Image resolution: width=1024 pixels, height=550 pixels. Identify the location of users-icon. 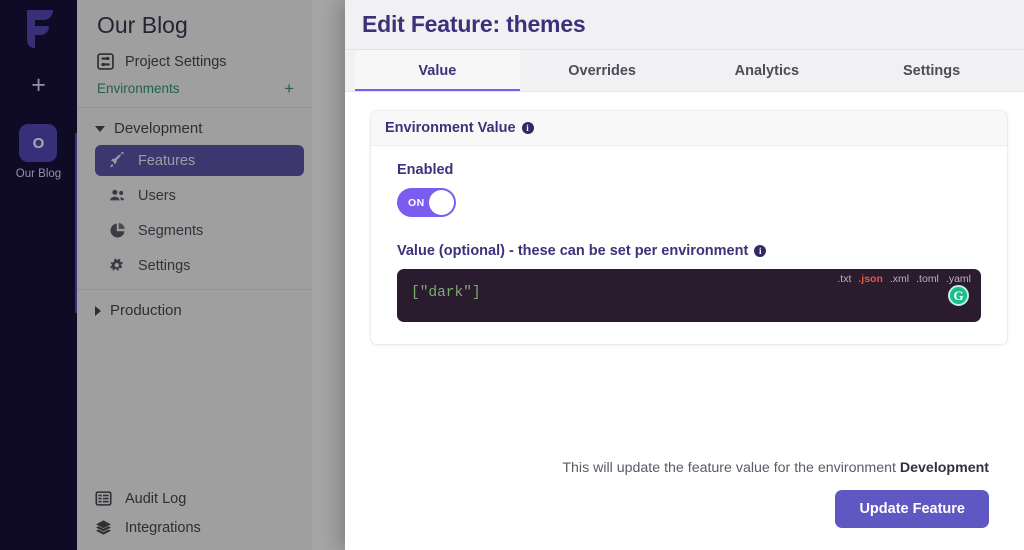
(117, 195).